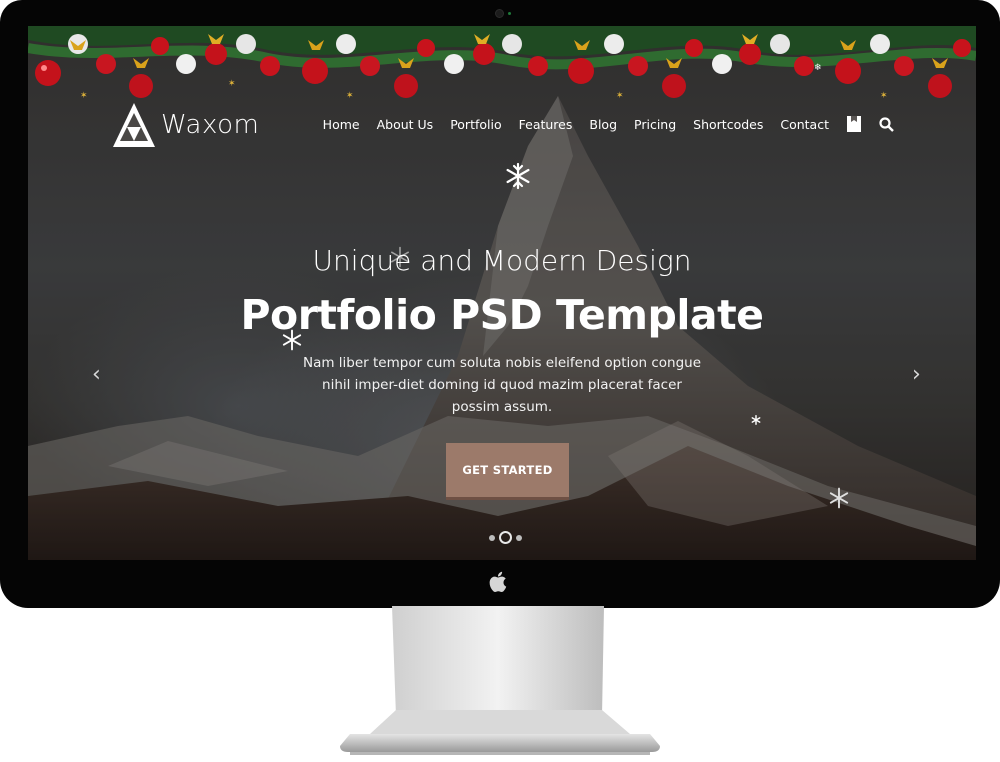 Image resolution: width=1000 pixels, height=762 pixels. Describe the element at coordinates (499, 13) in the screenshot. I see `camera` at that location.